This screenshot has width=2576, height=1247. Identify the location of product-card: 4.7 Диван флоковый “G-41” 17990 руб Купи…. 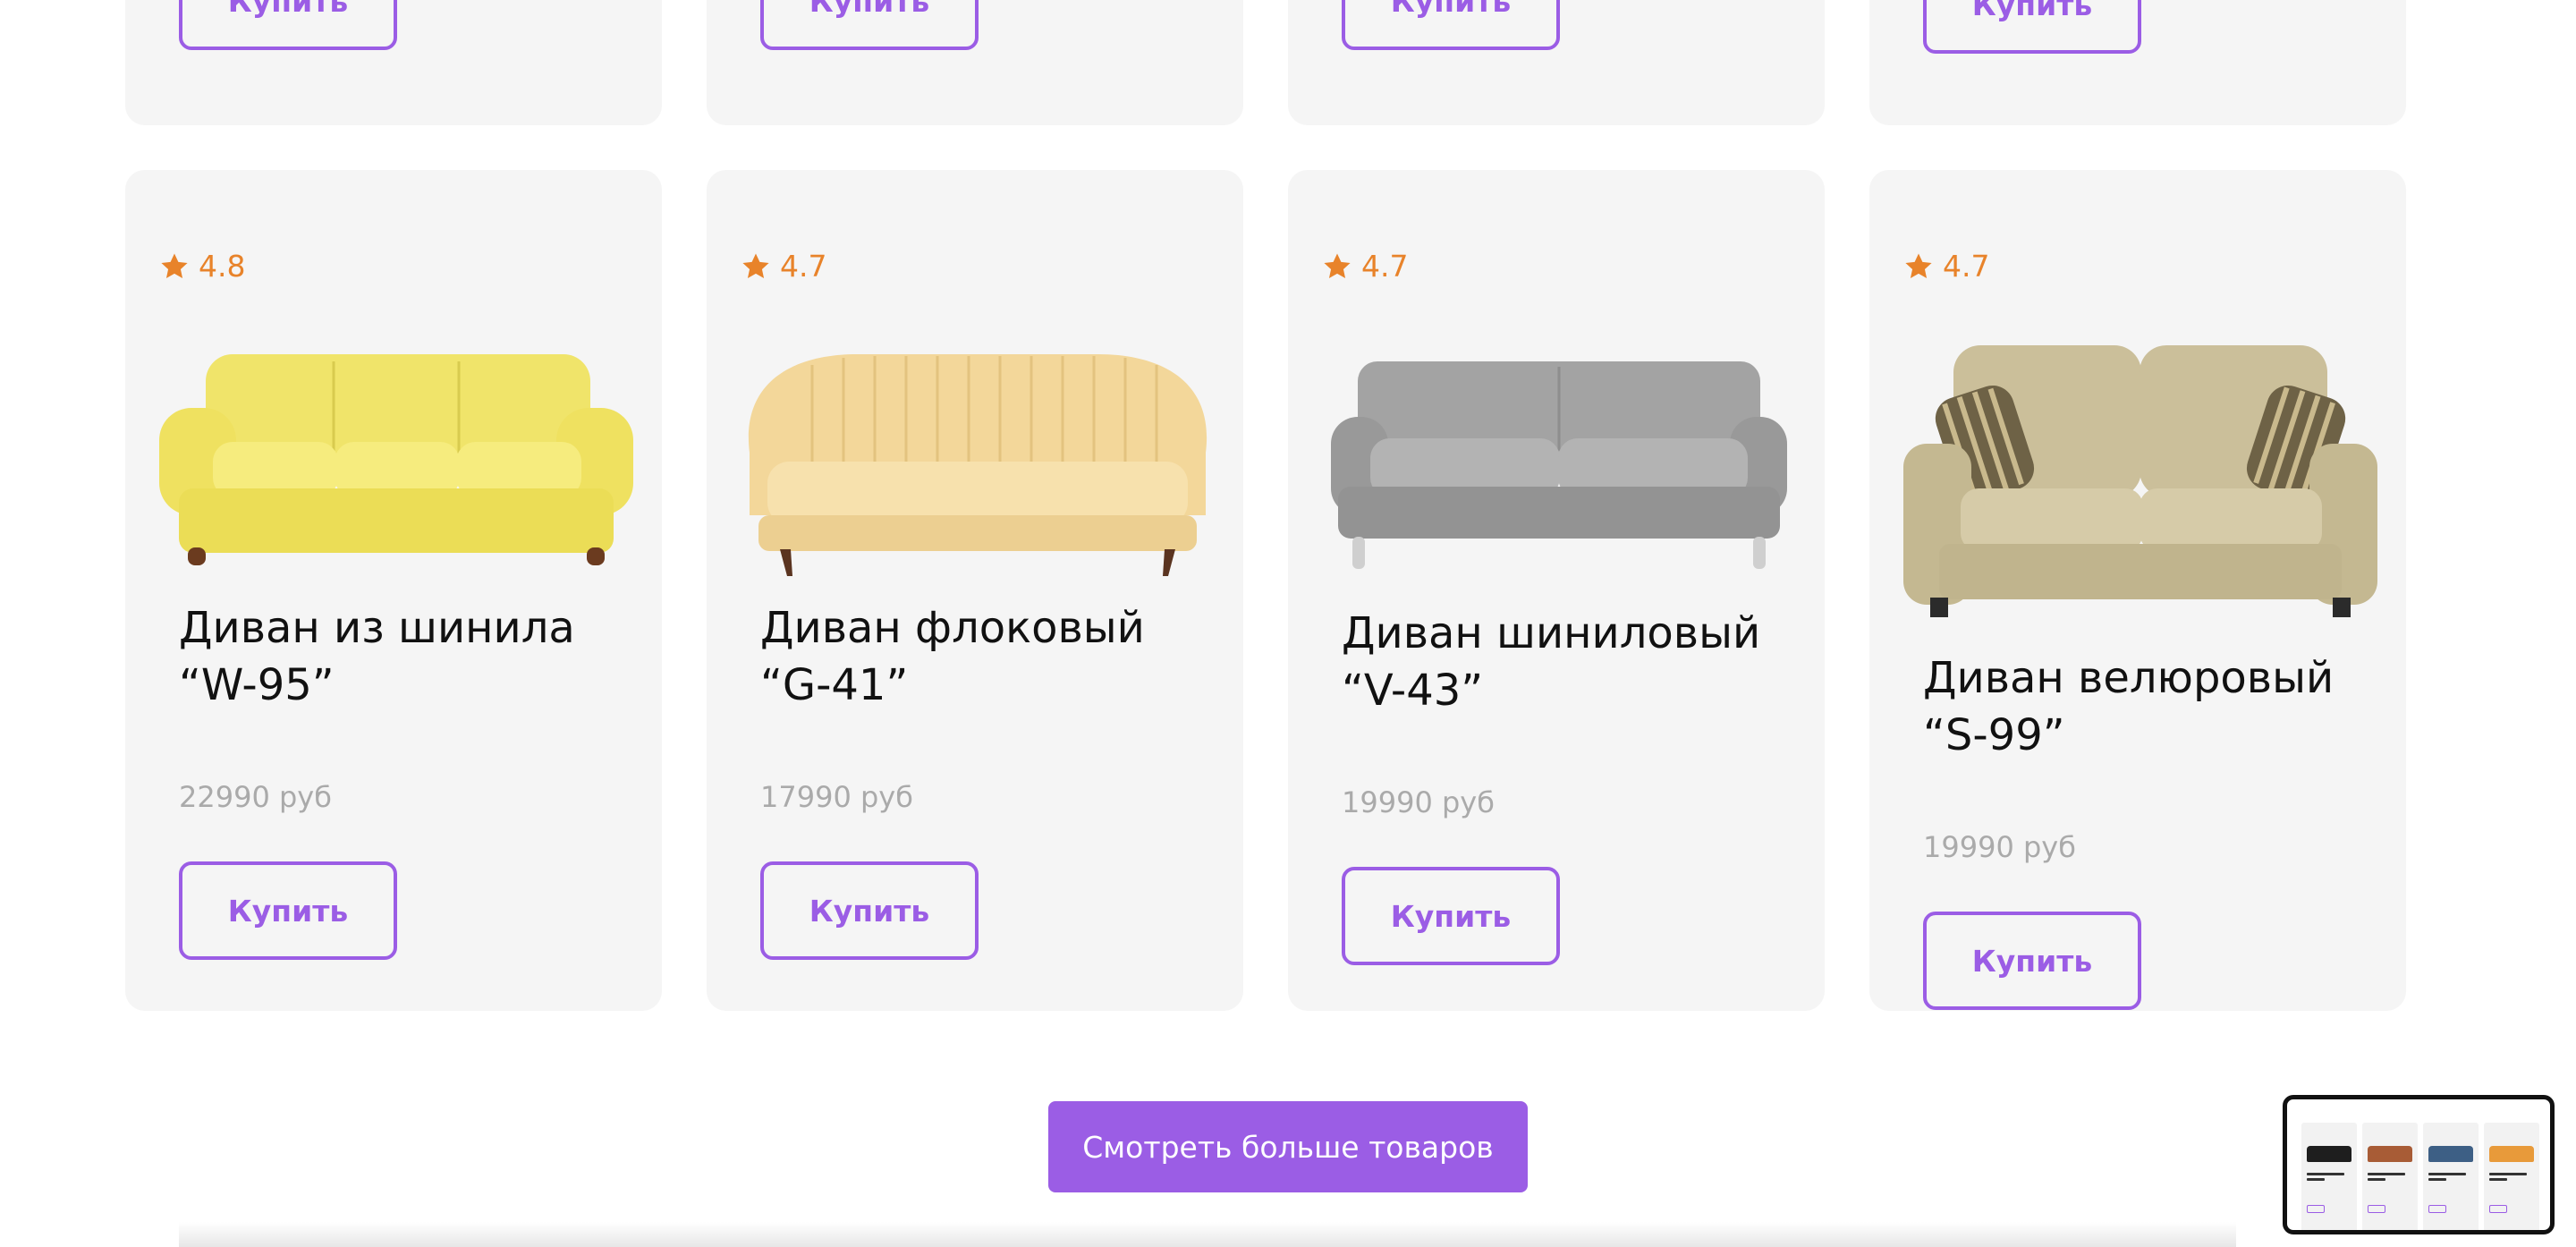
(975, 590).